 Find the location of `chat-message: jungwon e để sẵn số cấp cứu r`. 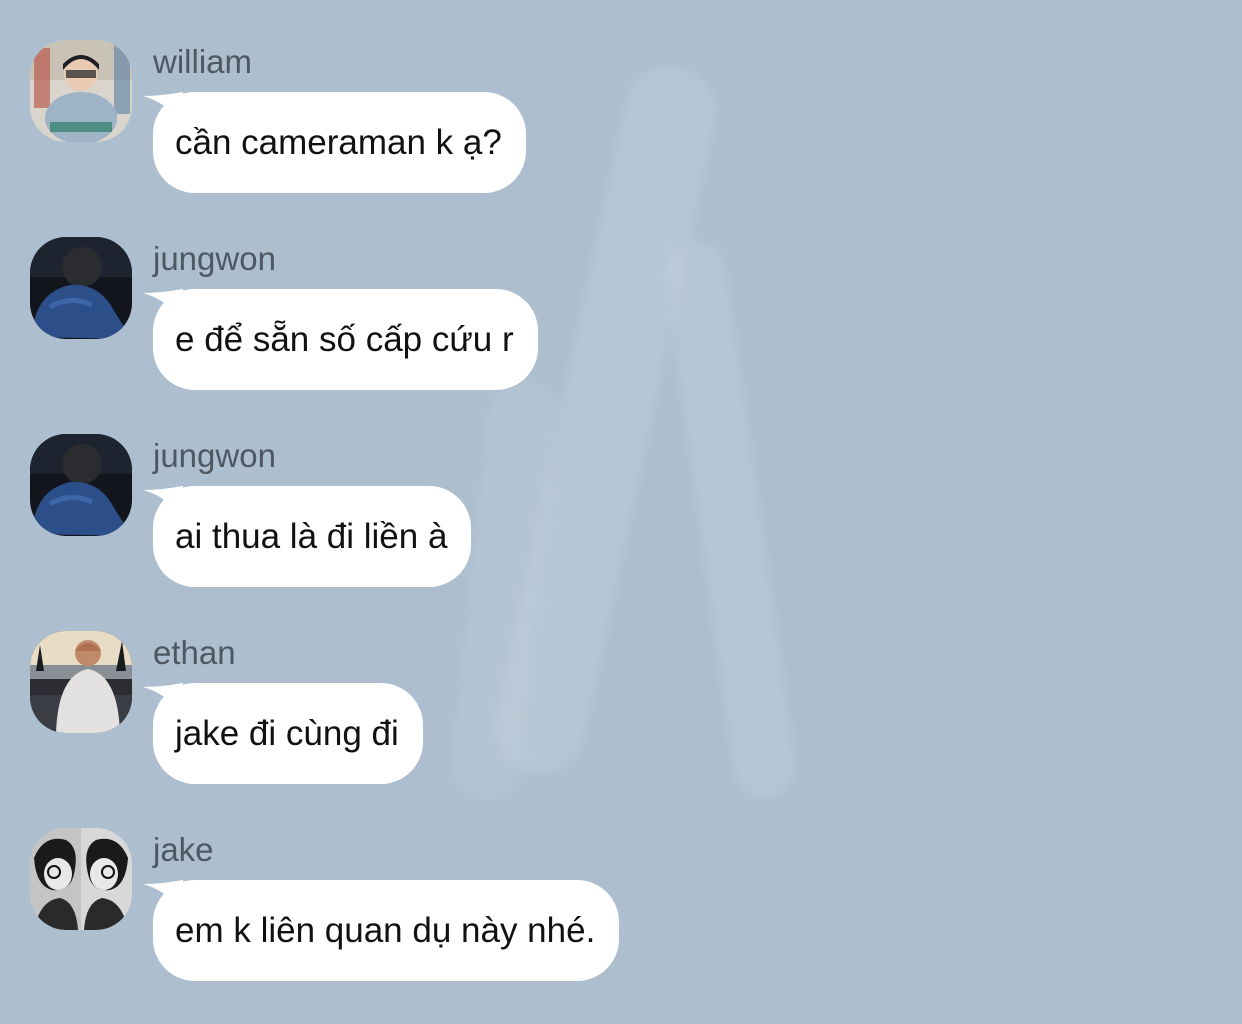

chat-message: jungwon e để sẵn số cấp cứu r is located at coordinates (380, 317).